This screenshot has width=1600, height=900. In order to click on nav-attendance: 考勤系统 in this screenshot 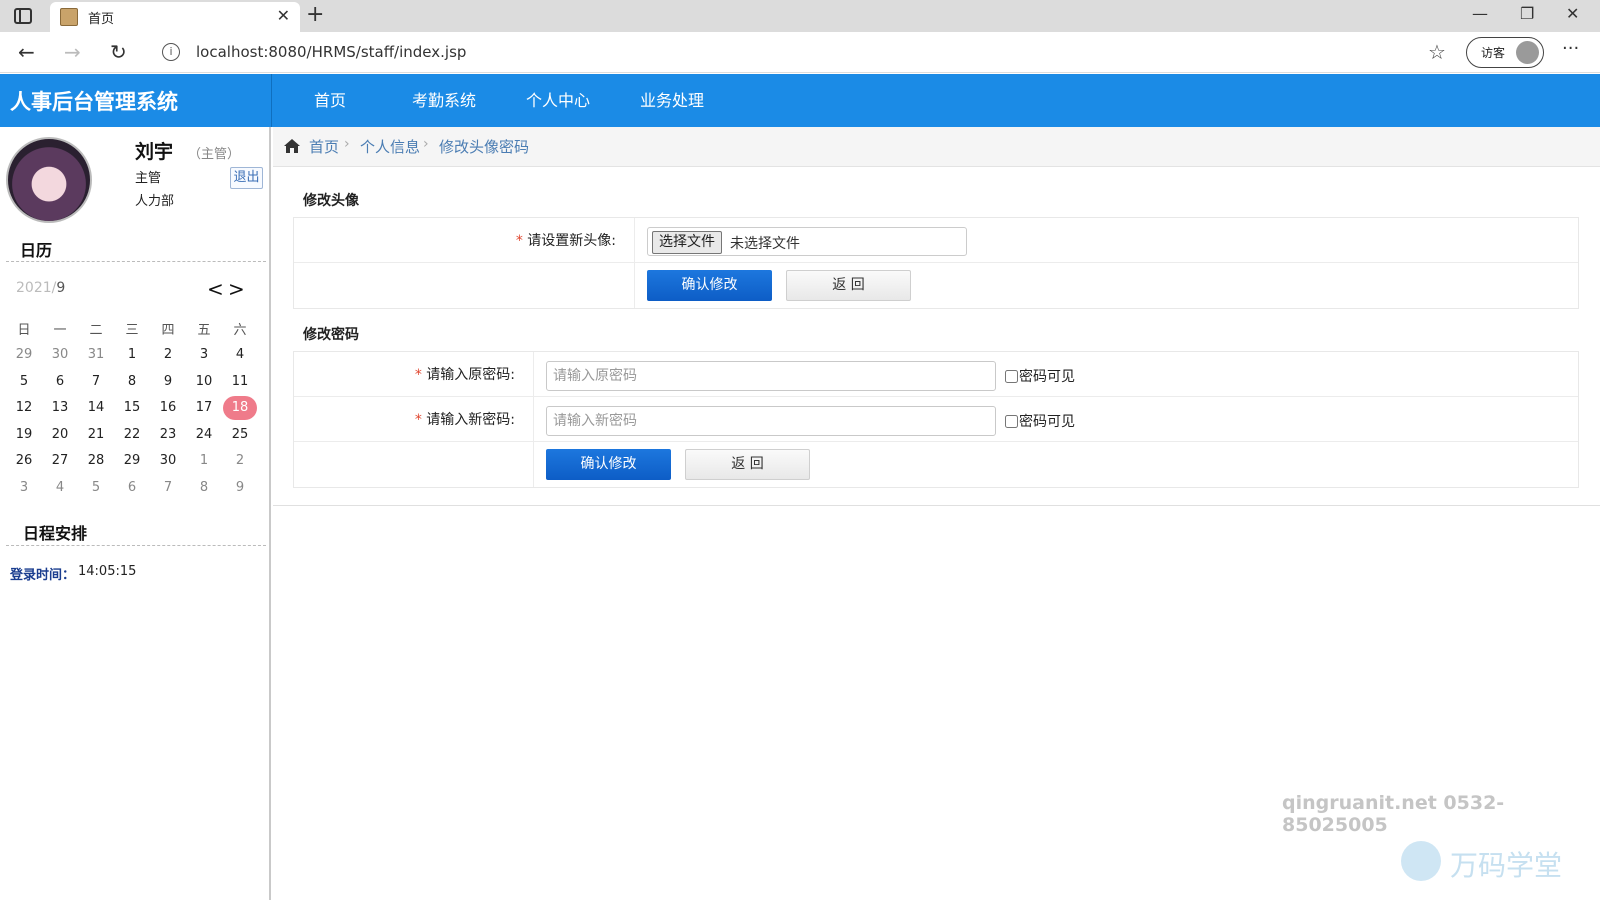, I will do `click(444, 100)`.